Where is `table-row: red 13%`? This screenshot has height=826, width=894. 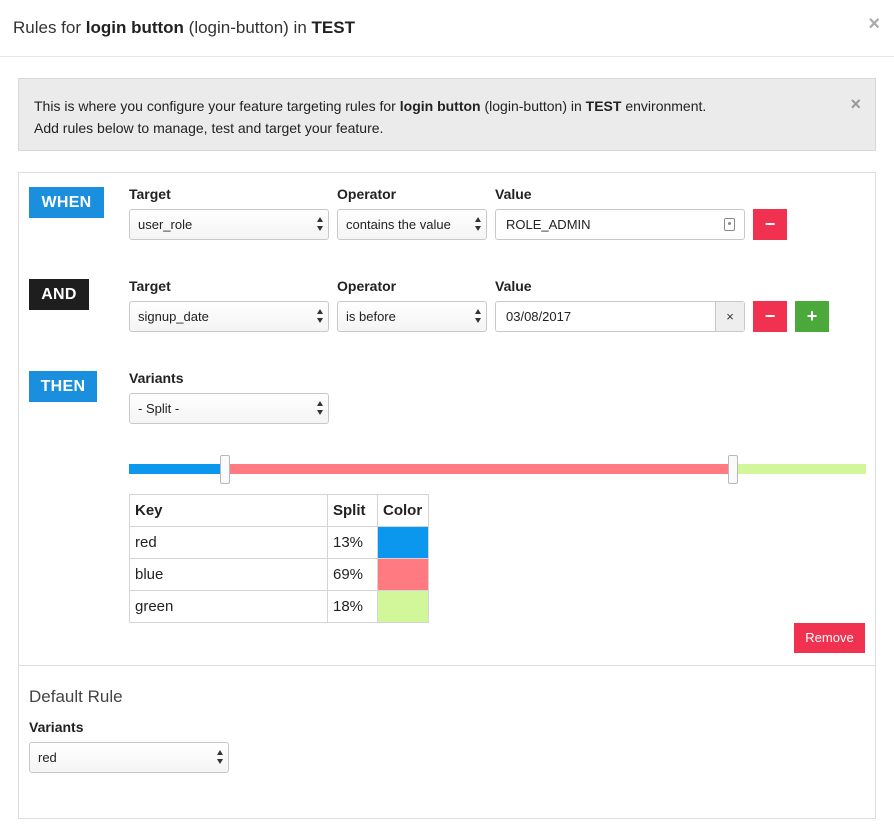 table-row: red 13% is located at coordinates (279, 542).